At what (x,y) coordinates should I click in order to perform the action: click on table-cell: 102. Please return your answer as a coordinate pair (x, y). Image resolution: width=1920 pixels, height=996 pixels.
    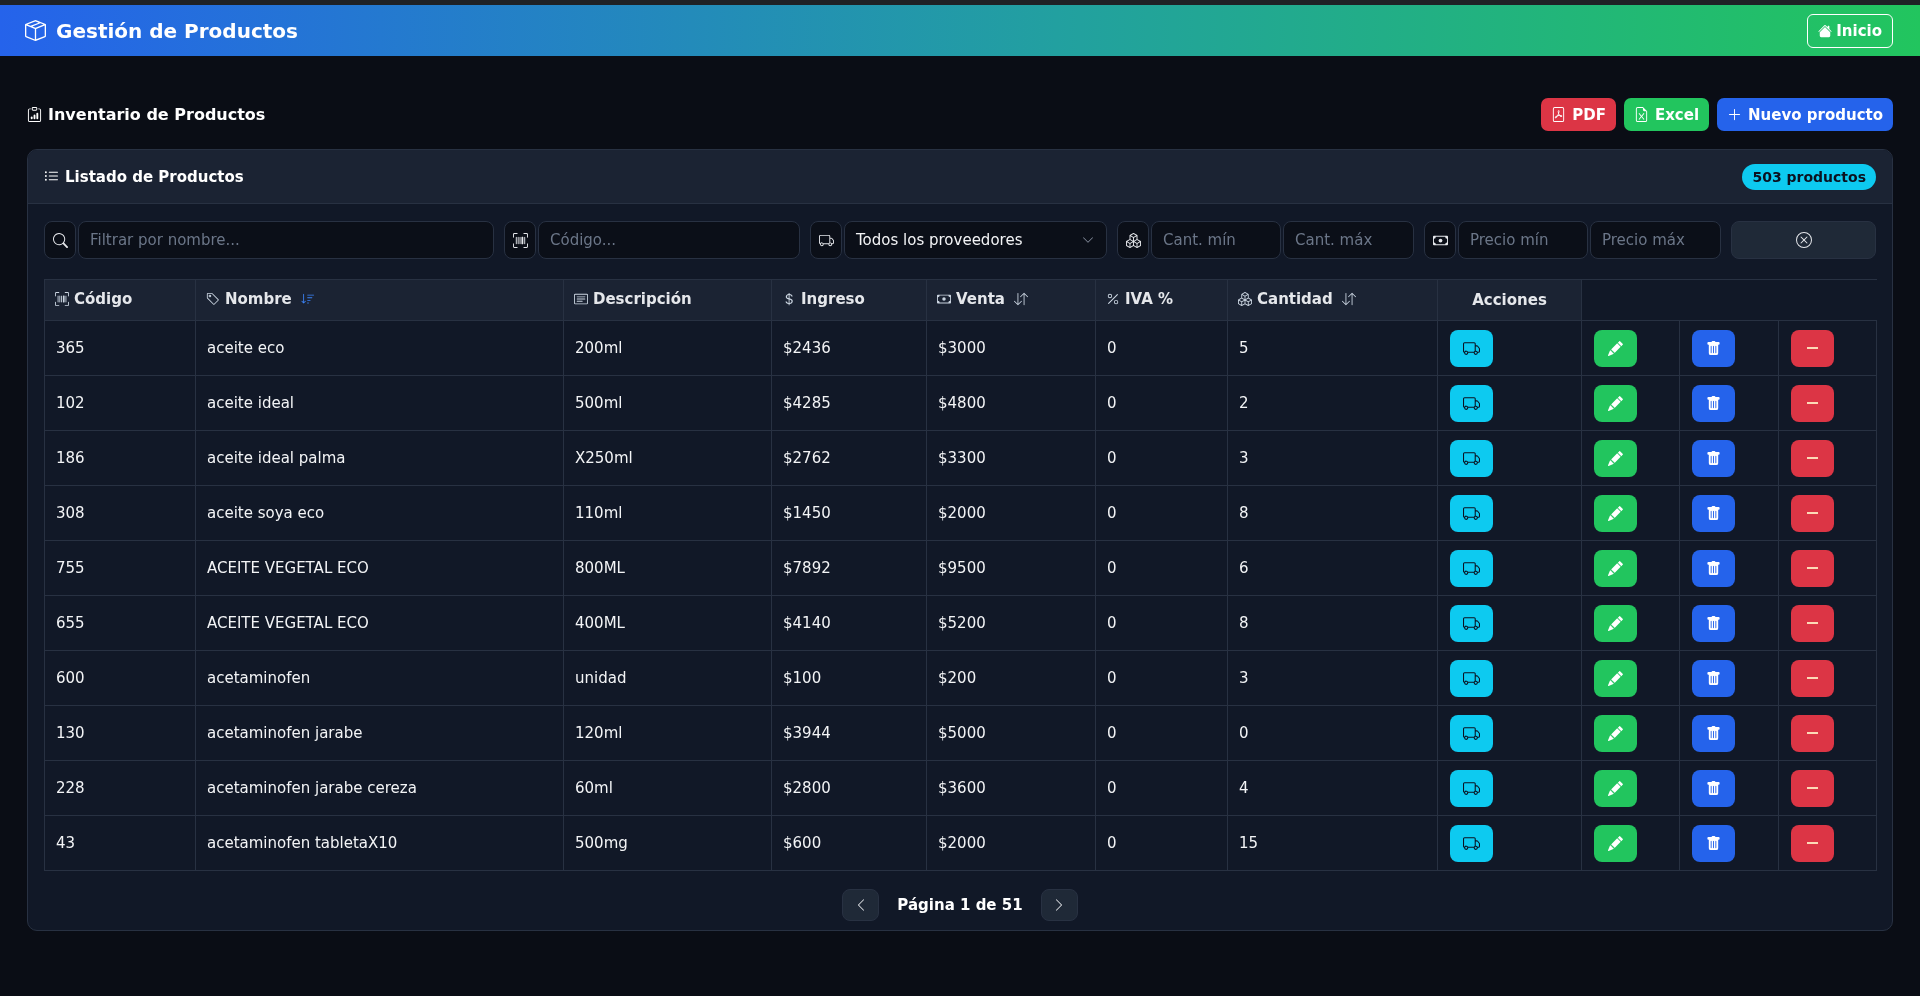
    Looking at the image, I should click on (120, 403).